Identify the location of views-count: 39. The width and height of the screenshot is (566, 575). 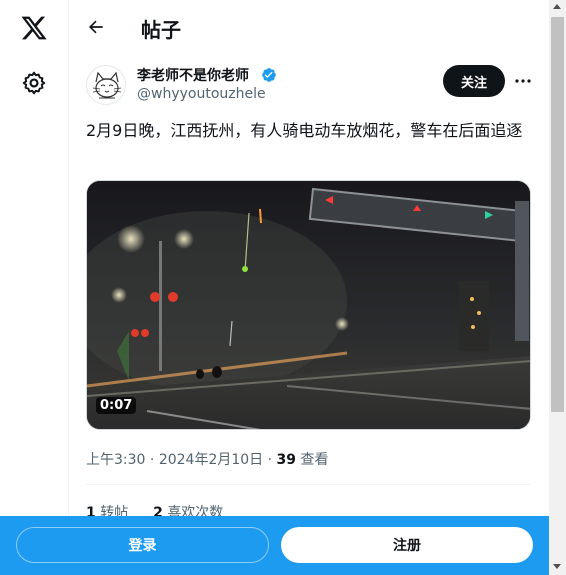
(286, 460).